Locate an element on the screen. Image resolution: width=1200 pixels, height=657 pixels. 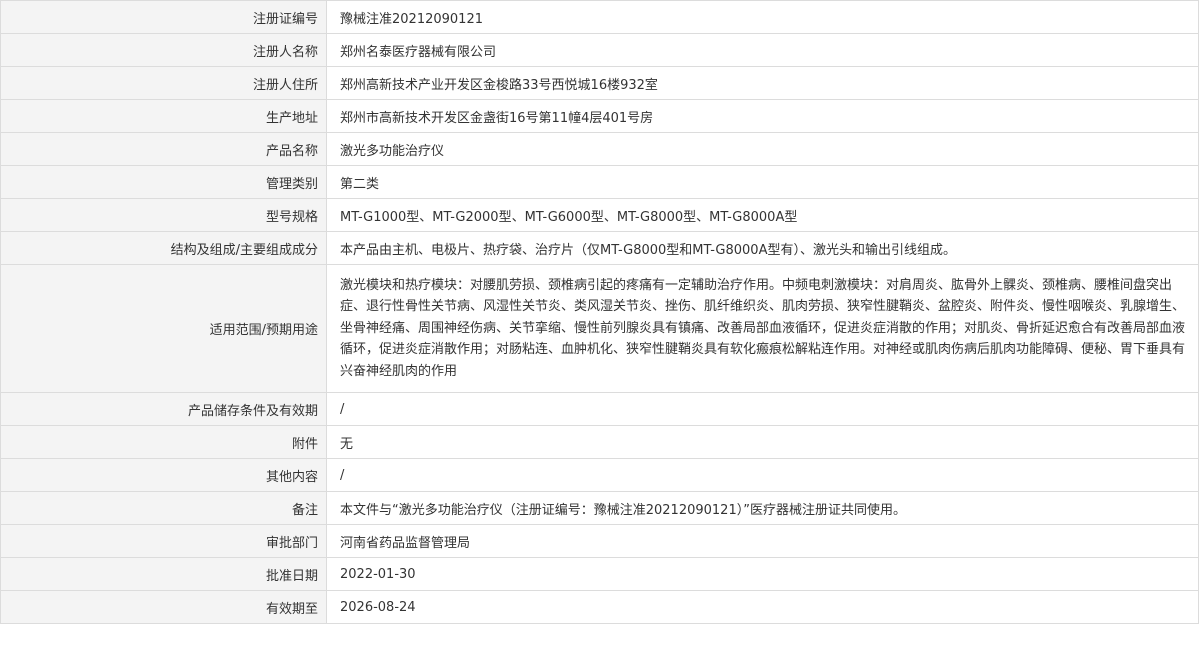
row-label: 生产地址 is located at coordinates (163, 116).